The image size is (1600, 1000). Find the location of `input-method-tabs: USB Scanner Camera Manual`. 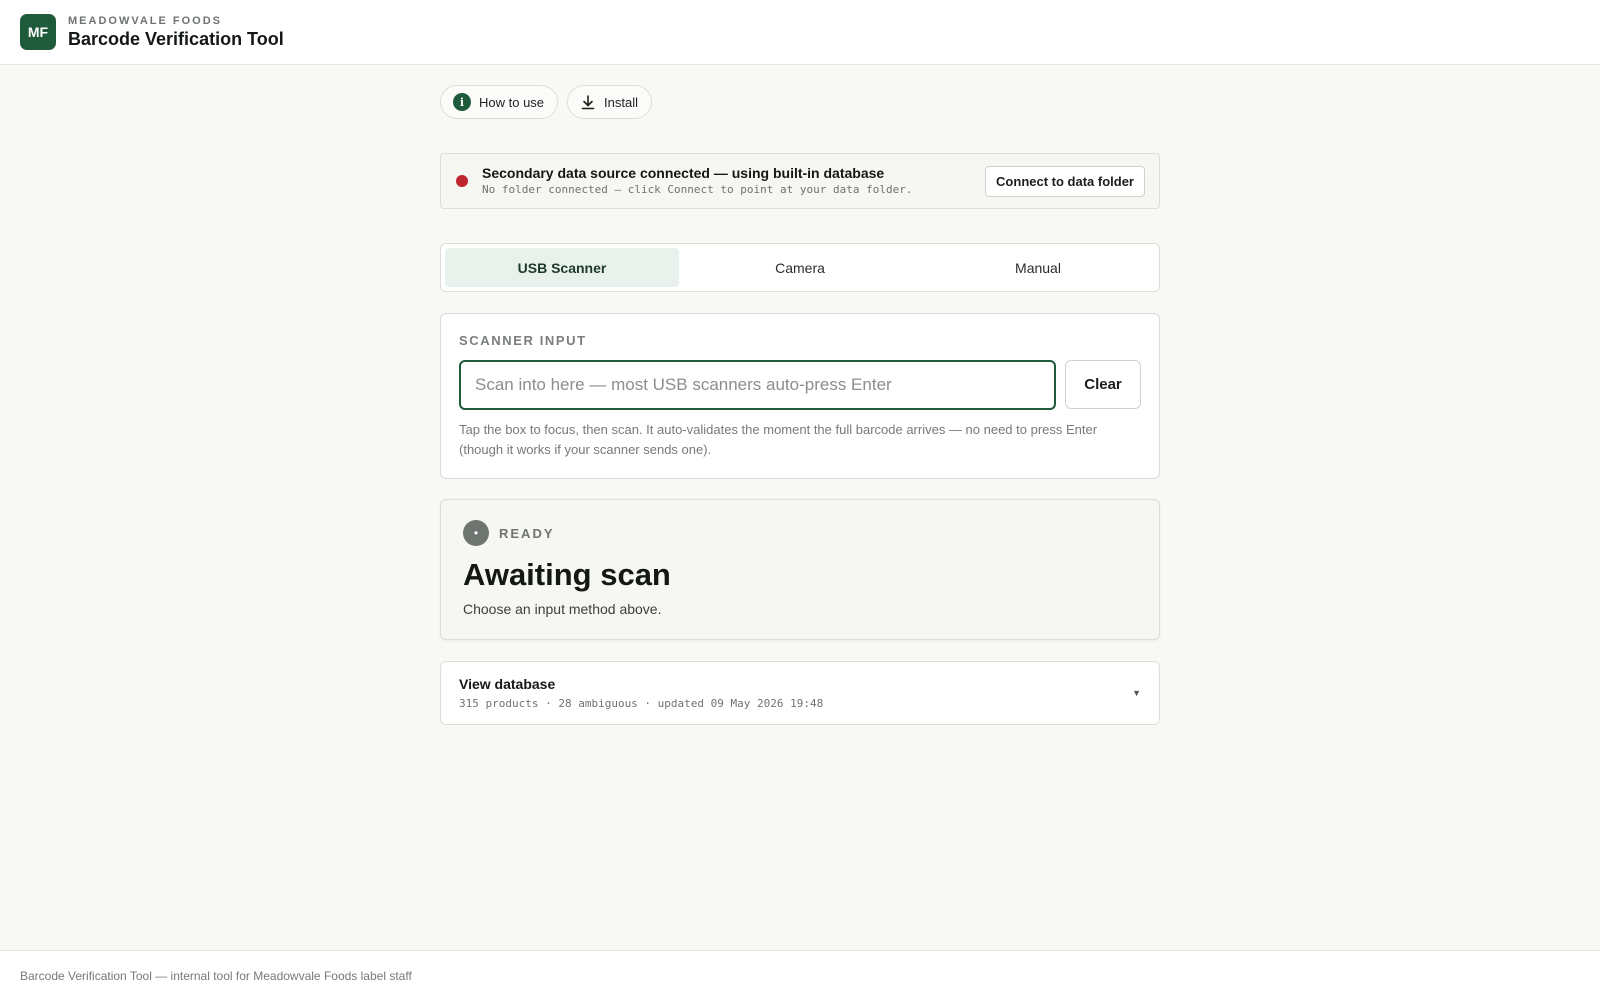

input-method-tabs: USB Scanner Camera Manual is located at coordinates (800, 267).